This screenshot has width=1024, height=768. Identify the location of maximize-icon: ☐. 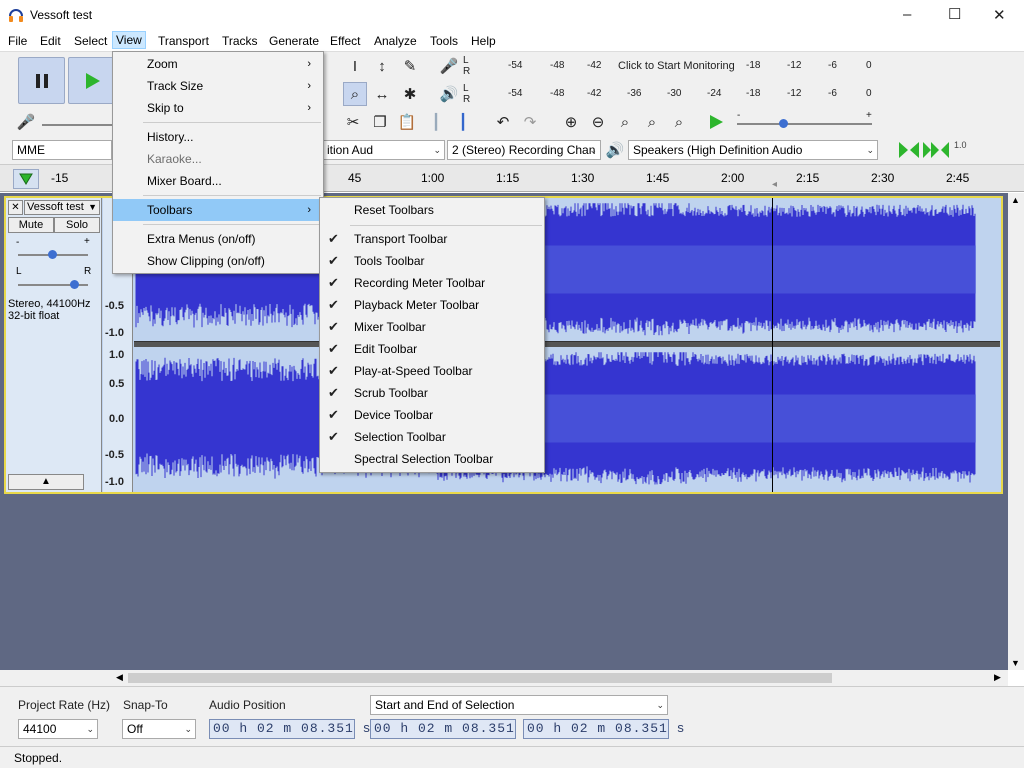
(954, 14).